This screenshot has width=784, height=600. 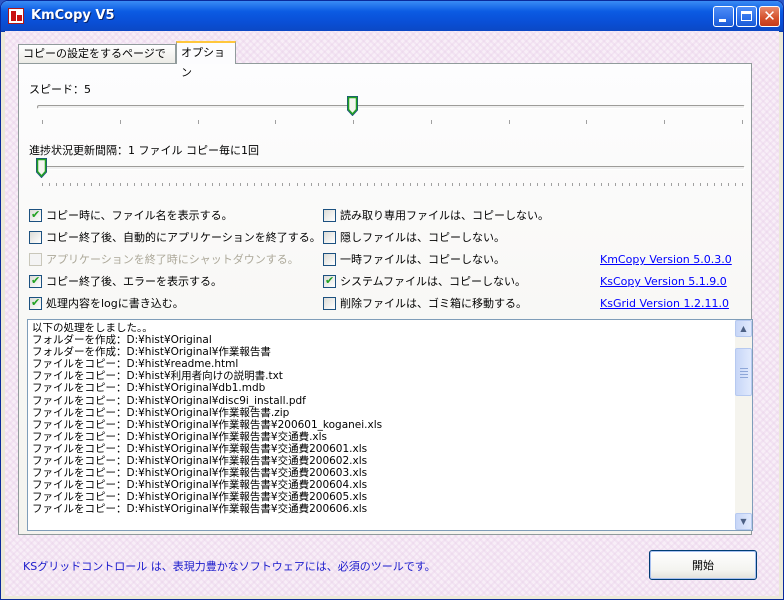 I want to click on checkbox-label: コピー終了後、自動的にアプリケーションを終了する。, so click(x=183, y=237).